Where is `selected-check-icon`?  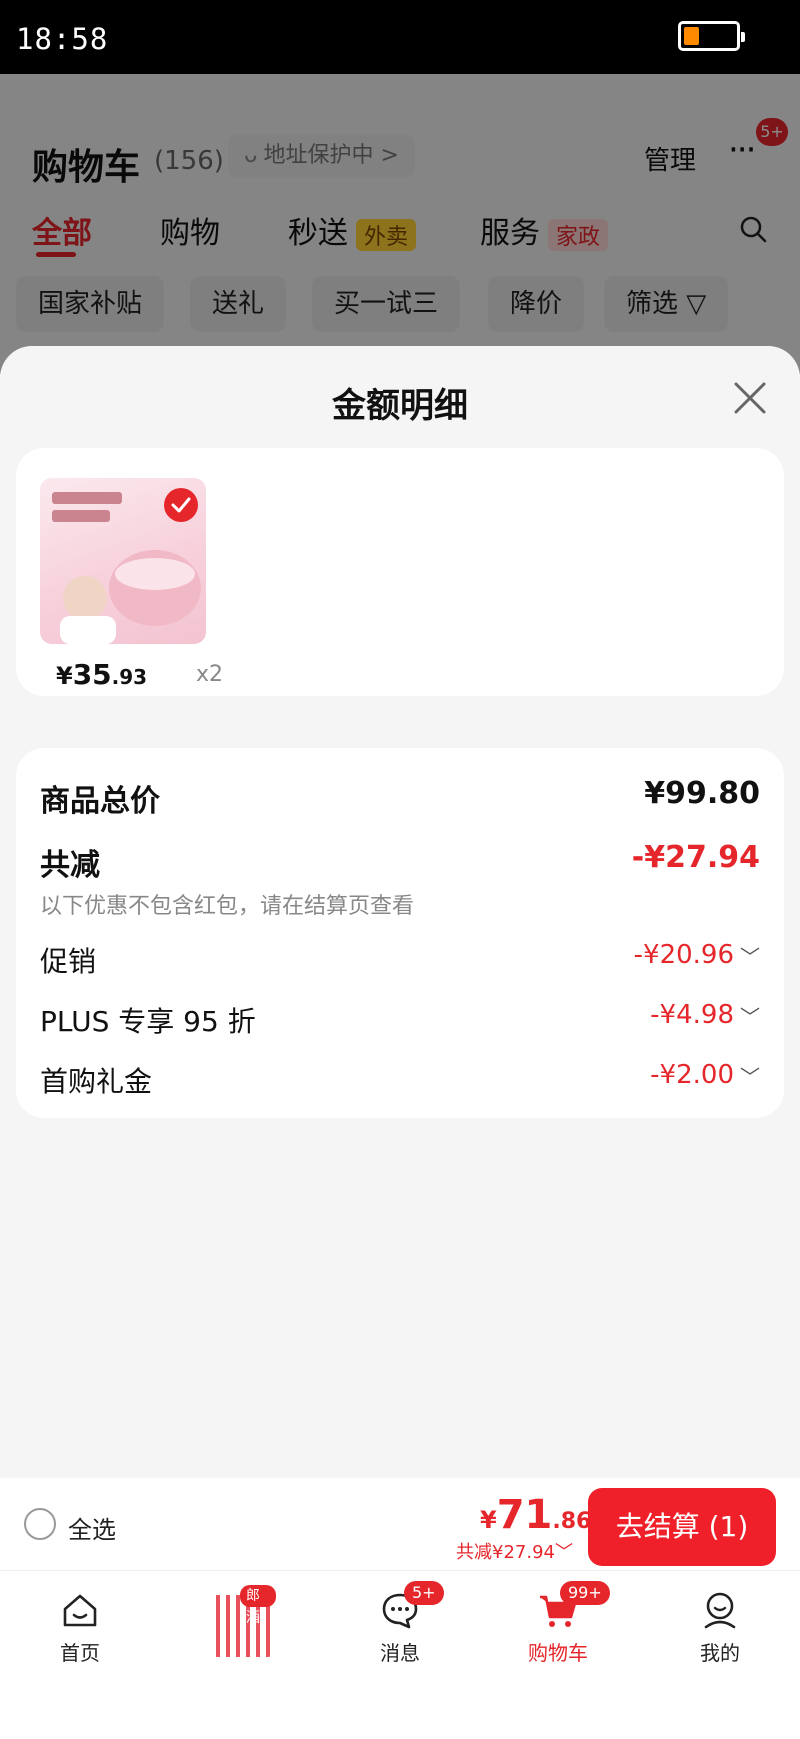 selected-check-icon is located at coordinates (181, 505).